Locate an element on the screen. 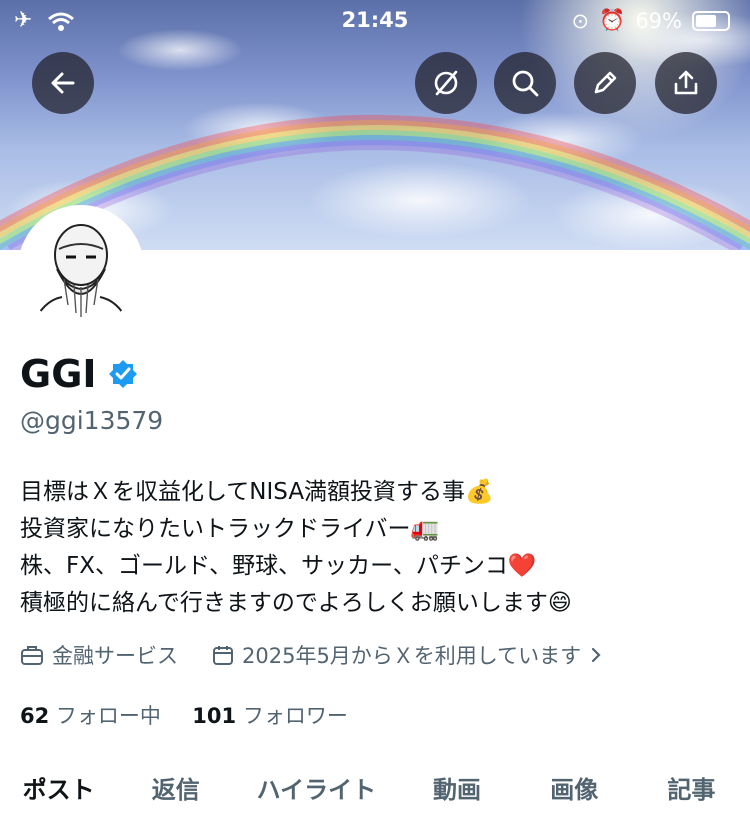  follow-stats: 62 フォロー中 101 フォロワー is located at coordinates (184, 715).